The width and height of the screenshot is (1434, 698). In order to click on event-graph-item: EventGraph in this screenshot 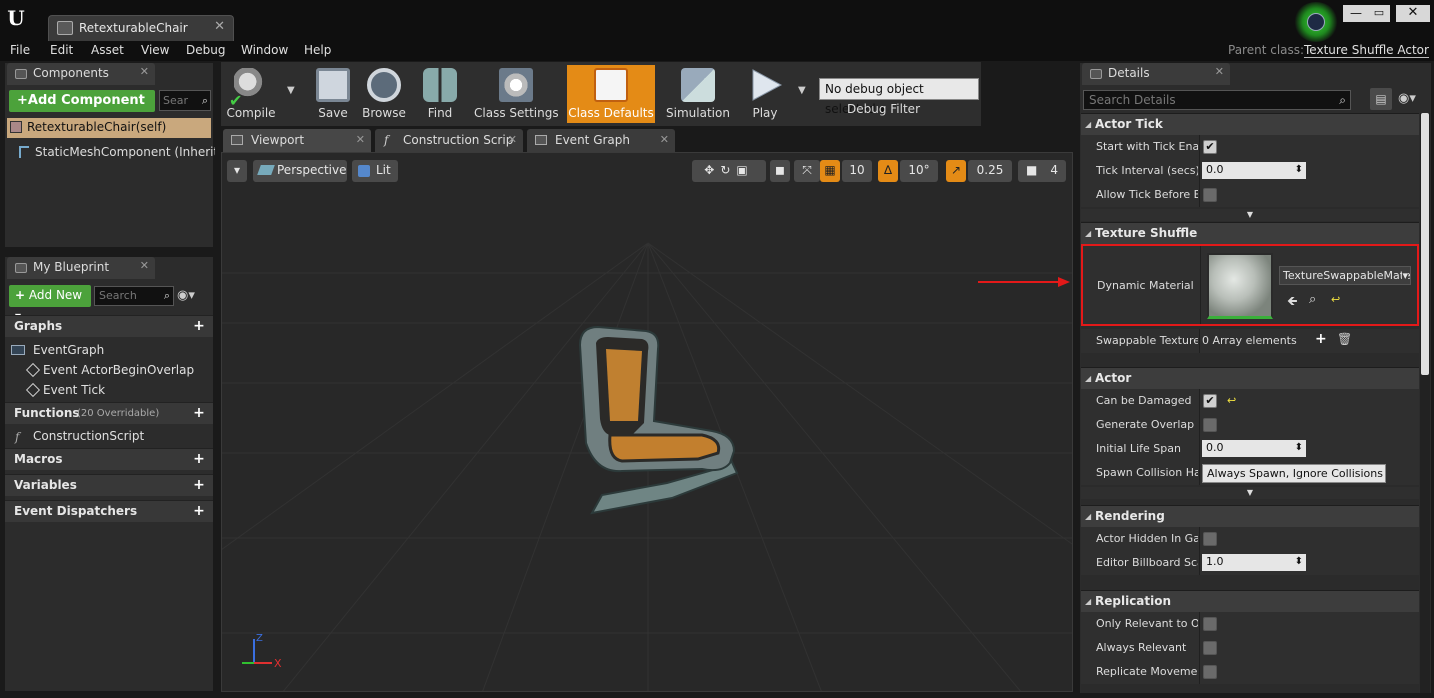, I will do `click(109, 350)`.